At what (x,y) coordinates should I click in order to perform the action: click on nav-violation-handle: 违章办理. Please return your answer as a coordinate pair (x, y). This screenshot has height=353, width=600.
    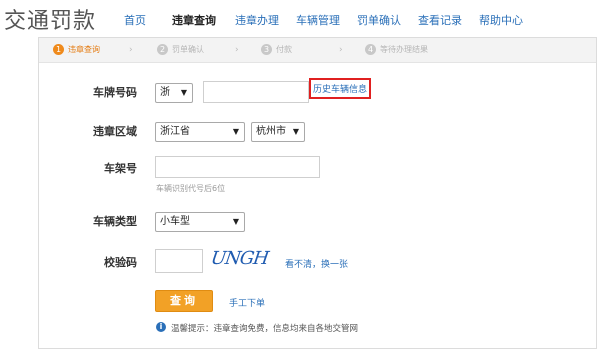
    Looking at the image, I should click on (257, 20).